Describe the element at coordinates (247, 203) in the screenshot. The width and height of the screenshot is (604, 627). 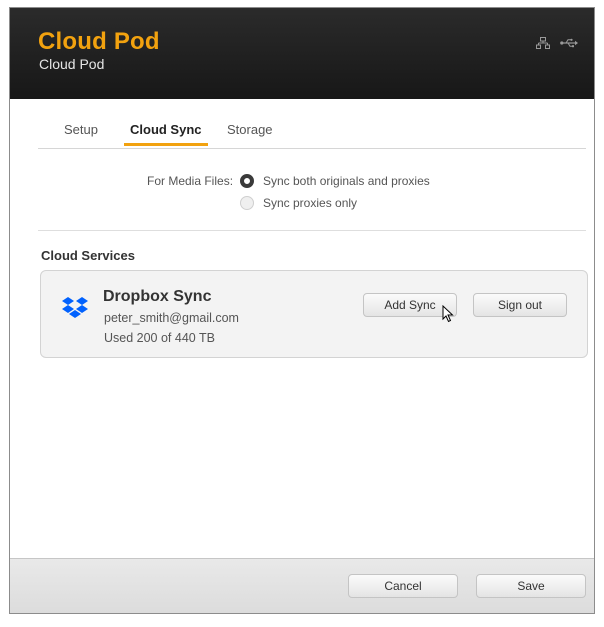
I see `sync-proxies-only-radio` at that location.